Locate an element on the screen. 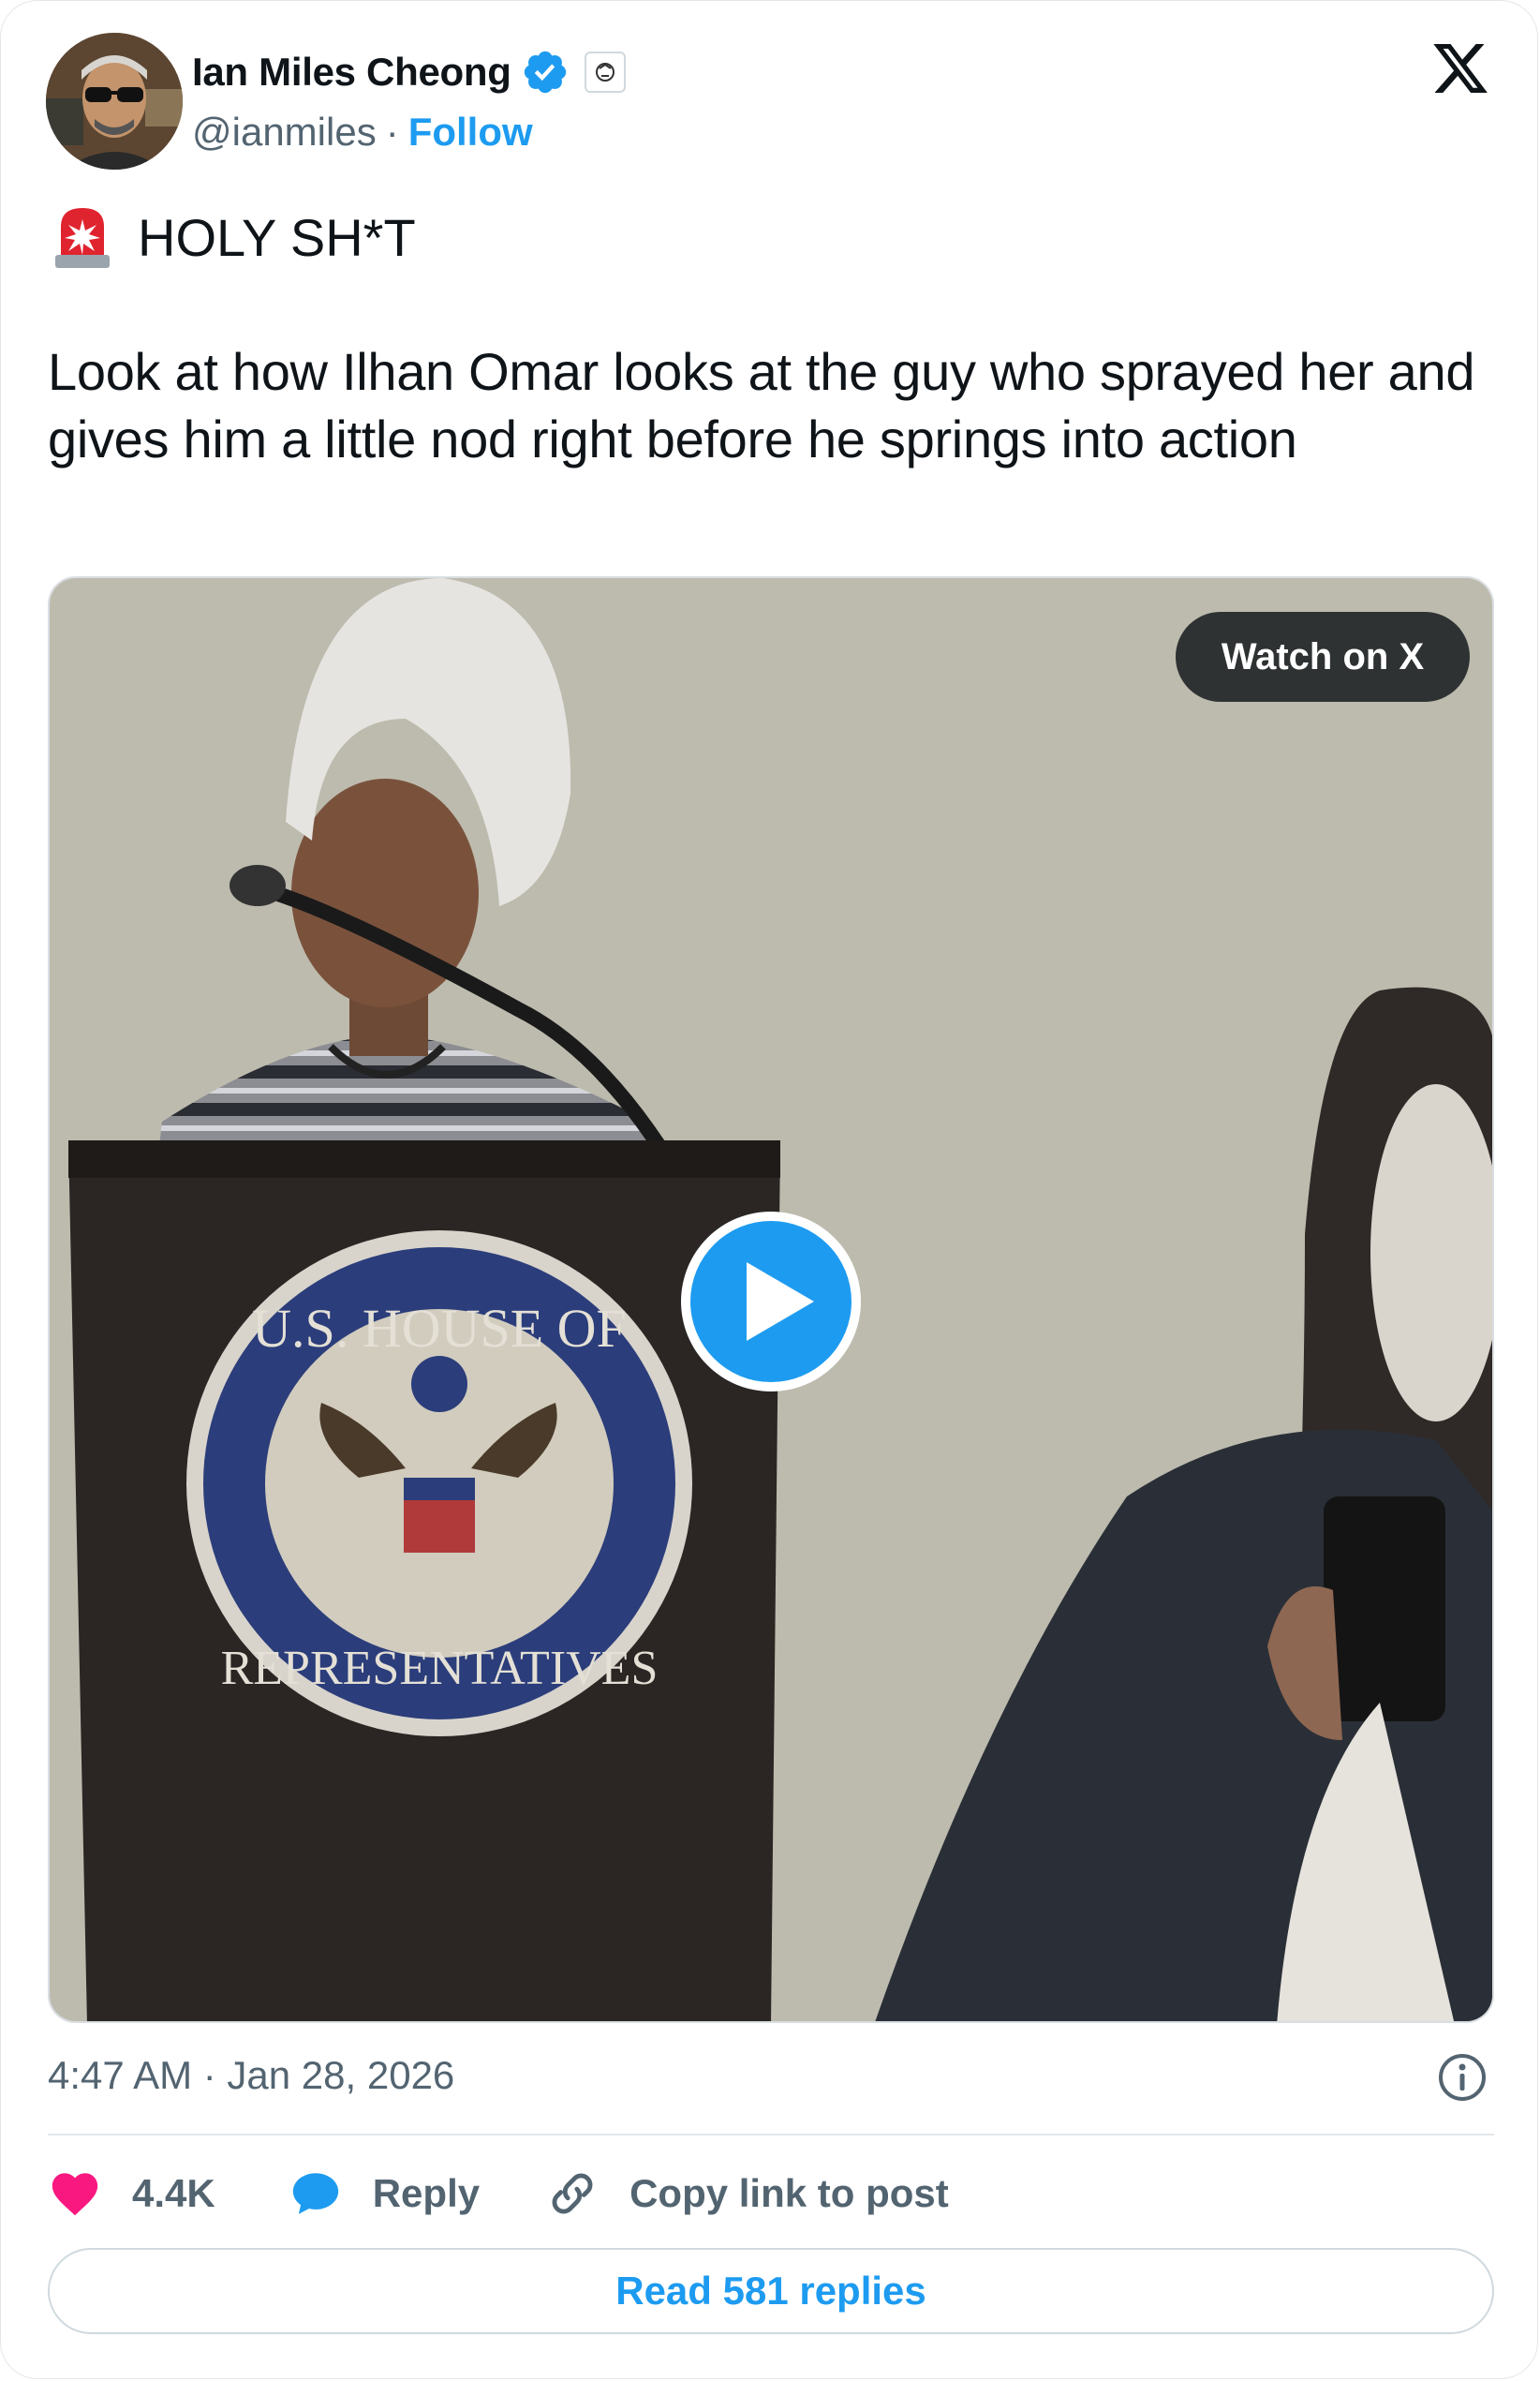  divider is located at coordinates (771, 2134).